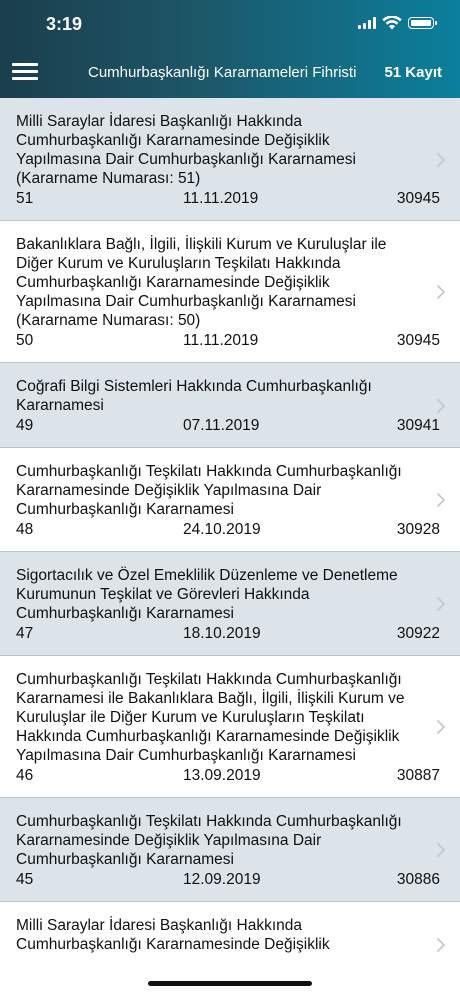 This screenshot has width=460, height=996. I want to click on decree-meta: 45 12.09.2019 30886, so click(228, 879).